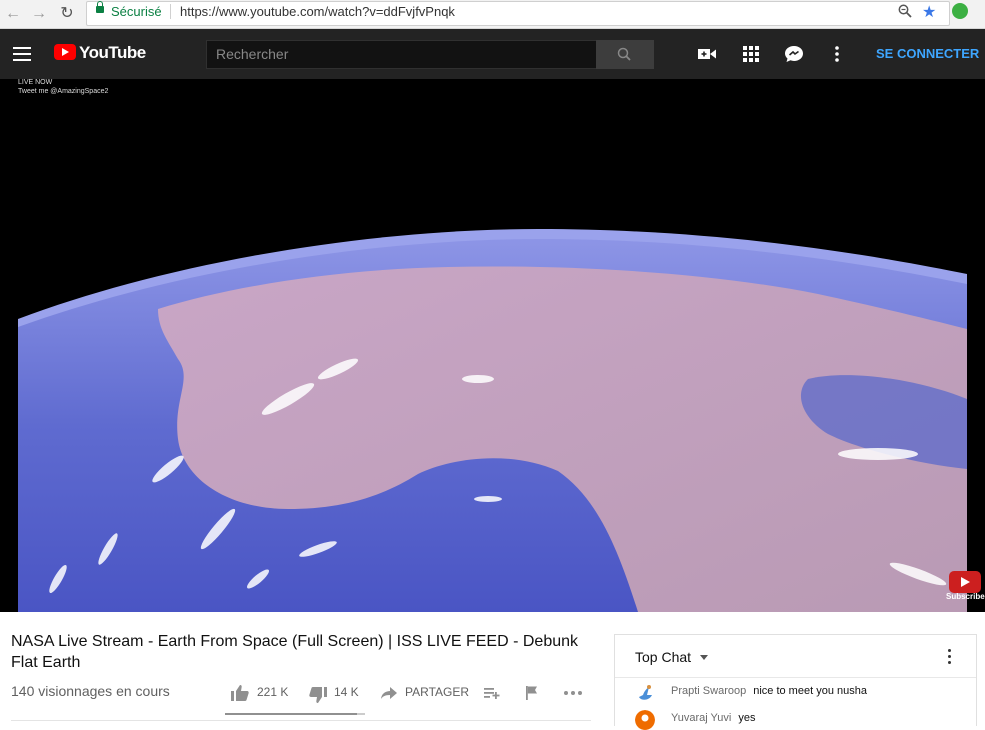  What do you see at coordinates (704, 657) in the screenshot?
I see `dropdown-caret-icon` at bounding box center [704, 657].